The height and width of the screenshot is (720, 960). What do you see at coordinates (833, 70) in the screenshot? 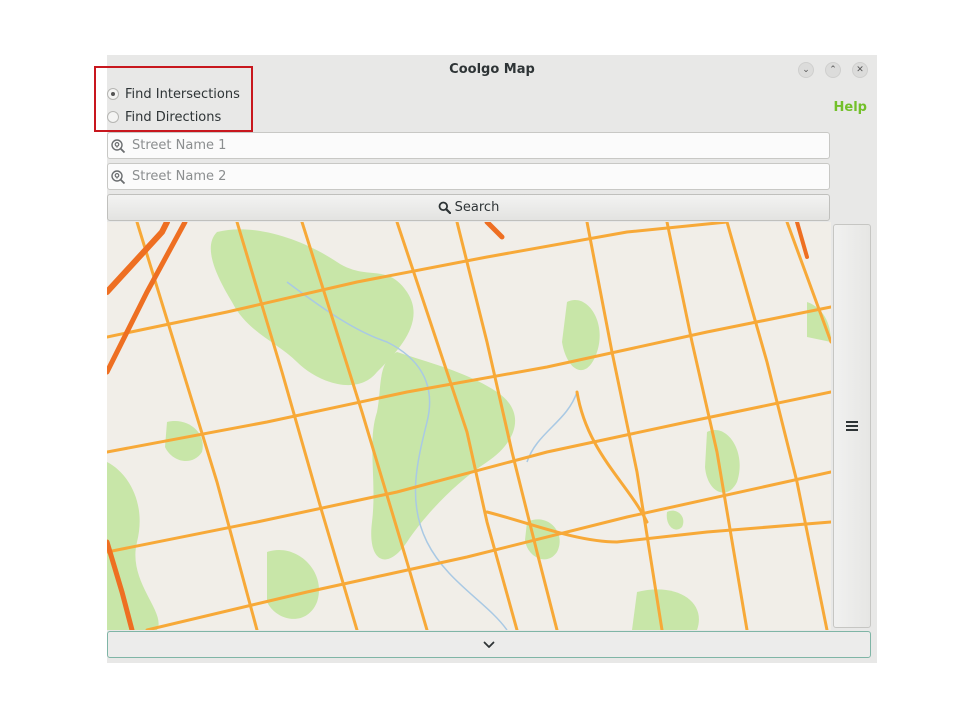
I see `maximize-button: ⌃` at bounding box center [833, 70].